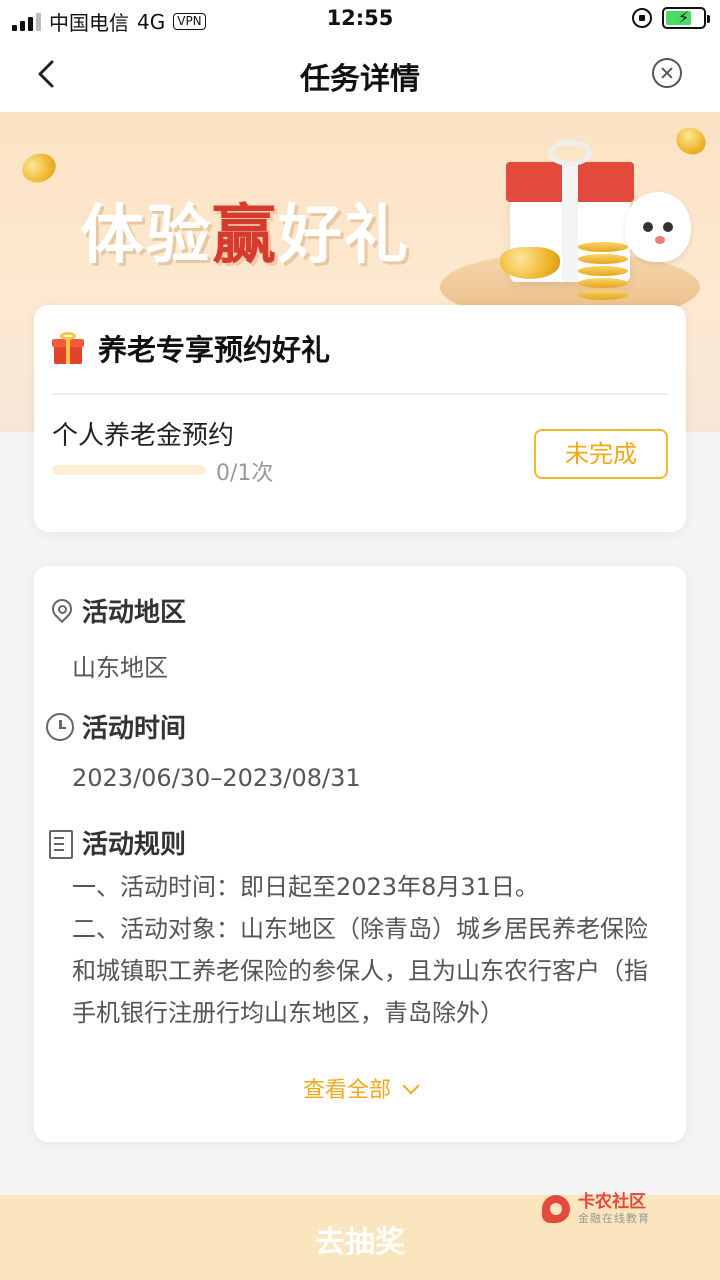 This screenshot has width=720, height=1280. I want to click on banner-title-part2: 好礼, so click(344, 236).